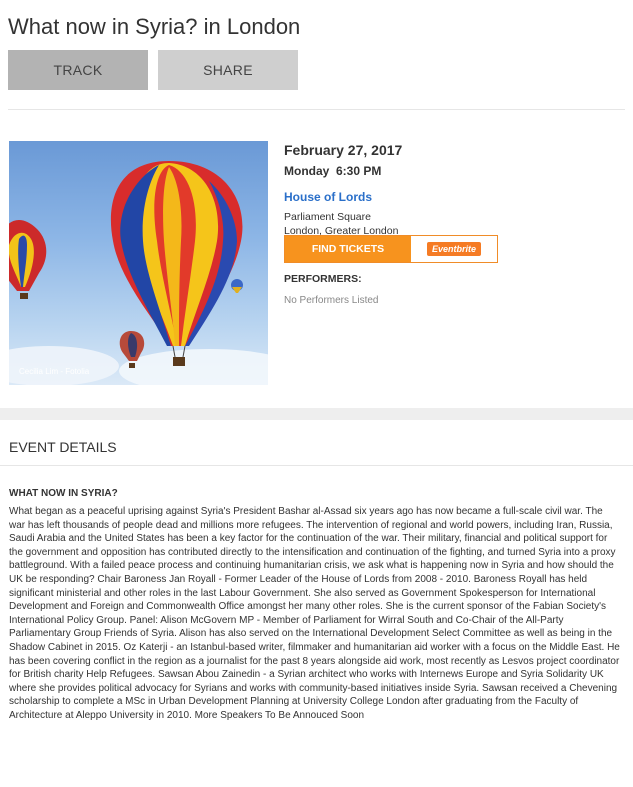 This screenshot has width=633, height=787. What do you see at coordinates (228, 70) in the screenshot?
I see `share-button: SHARE` at bounding box center [228, 70].